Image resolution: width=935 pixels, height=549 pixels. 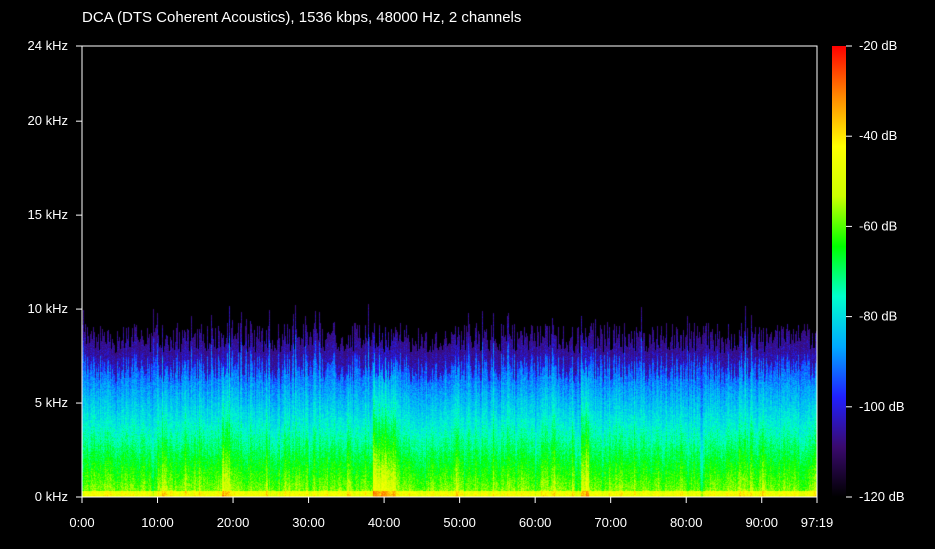 I want to click on colorbar-tick-label: -60 dB, so click(x=878, y=225).